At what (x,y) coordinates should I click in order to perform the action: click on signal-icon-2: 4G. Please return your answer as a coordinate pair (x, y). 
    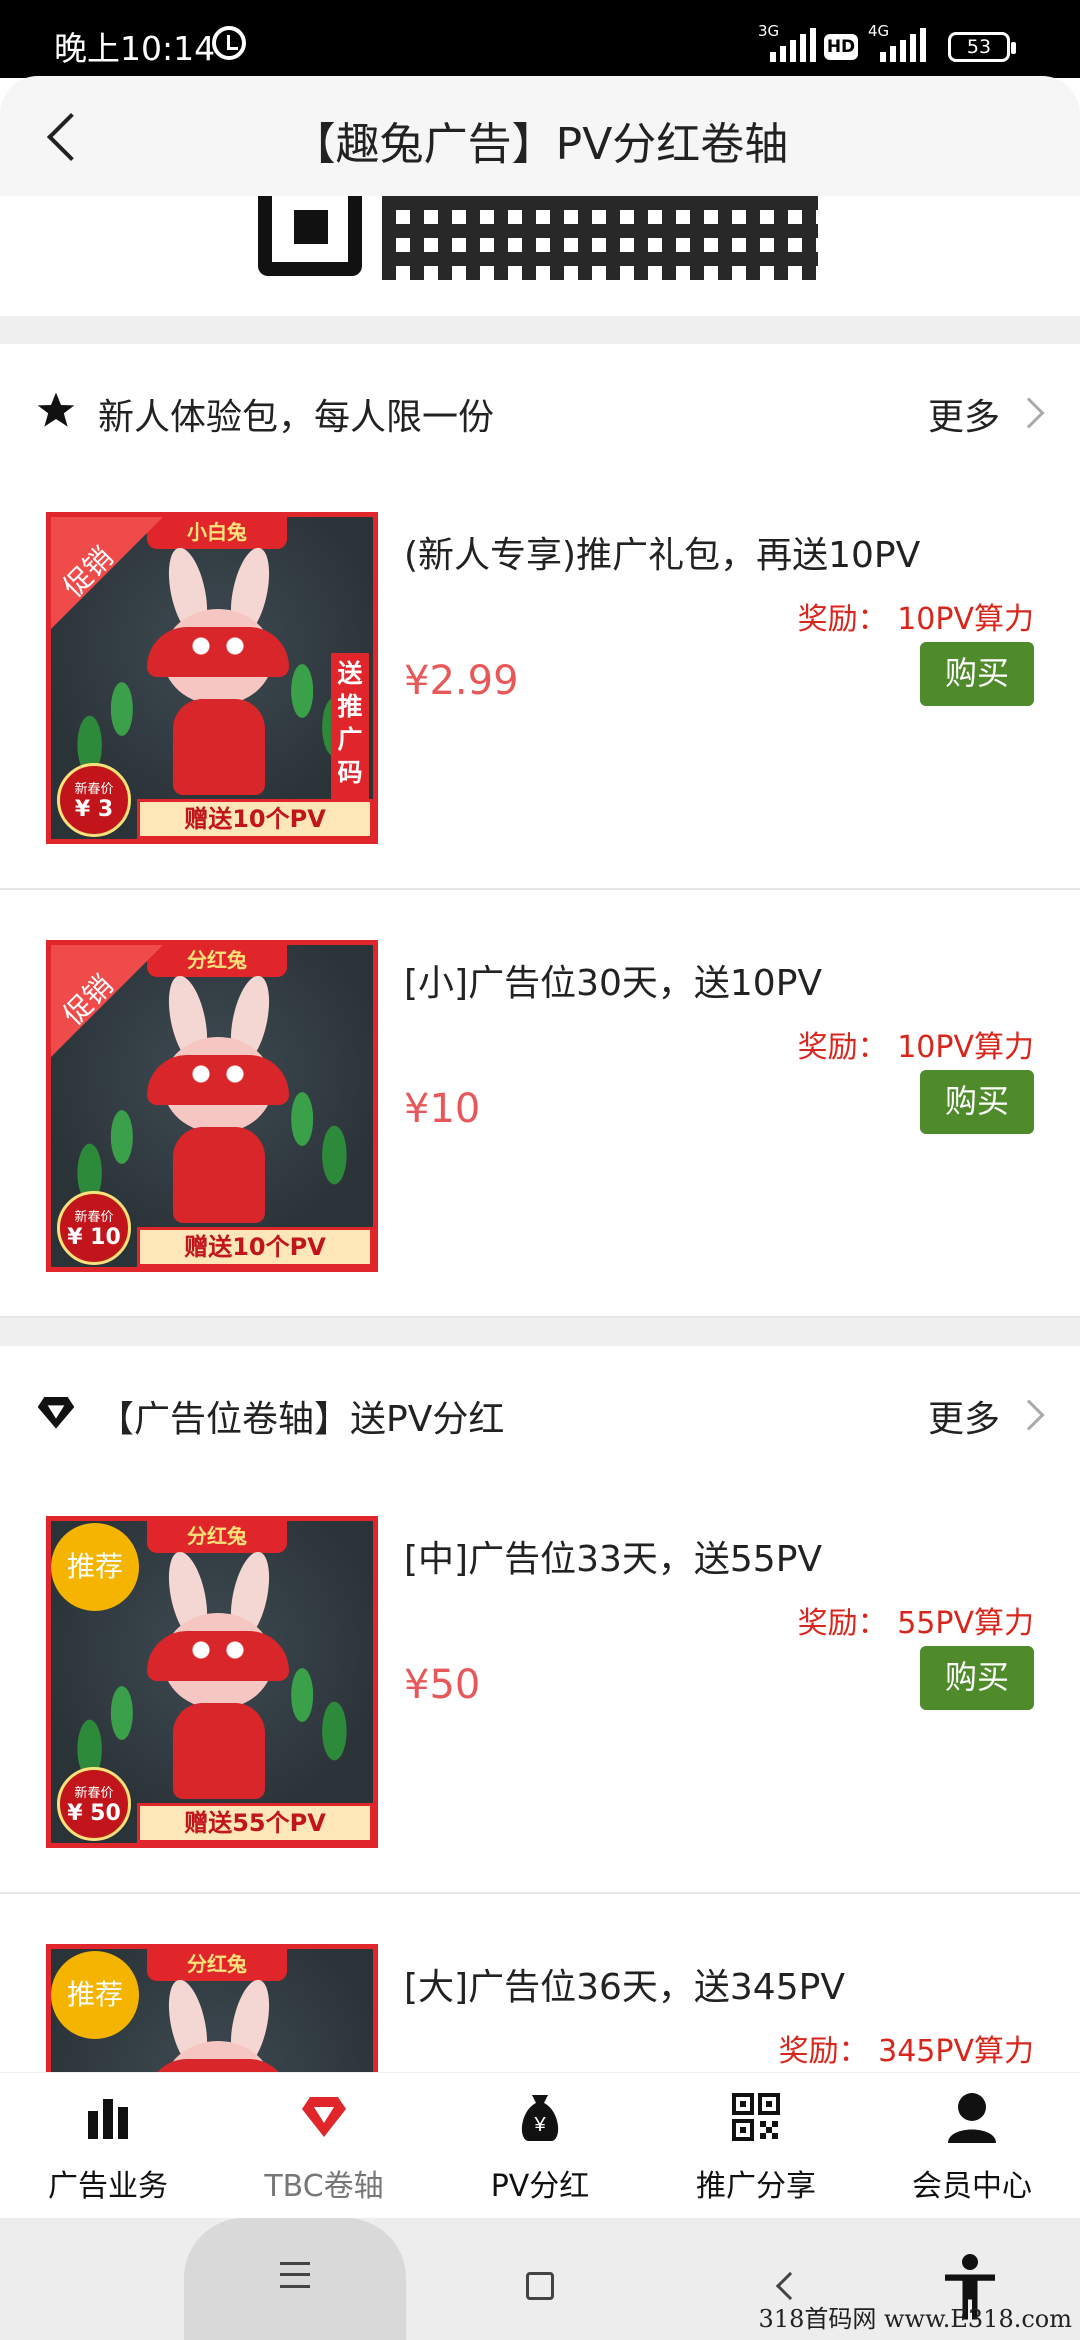
    Looking at the image, I should click on (897, 42).